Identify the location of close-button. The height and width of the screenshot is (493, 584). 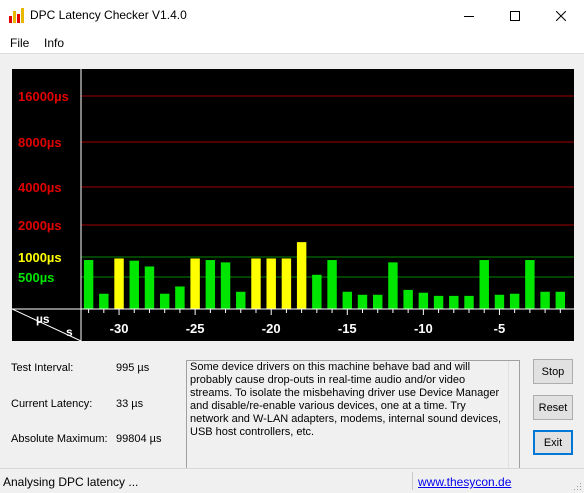
(561, 15).